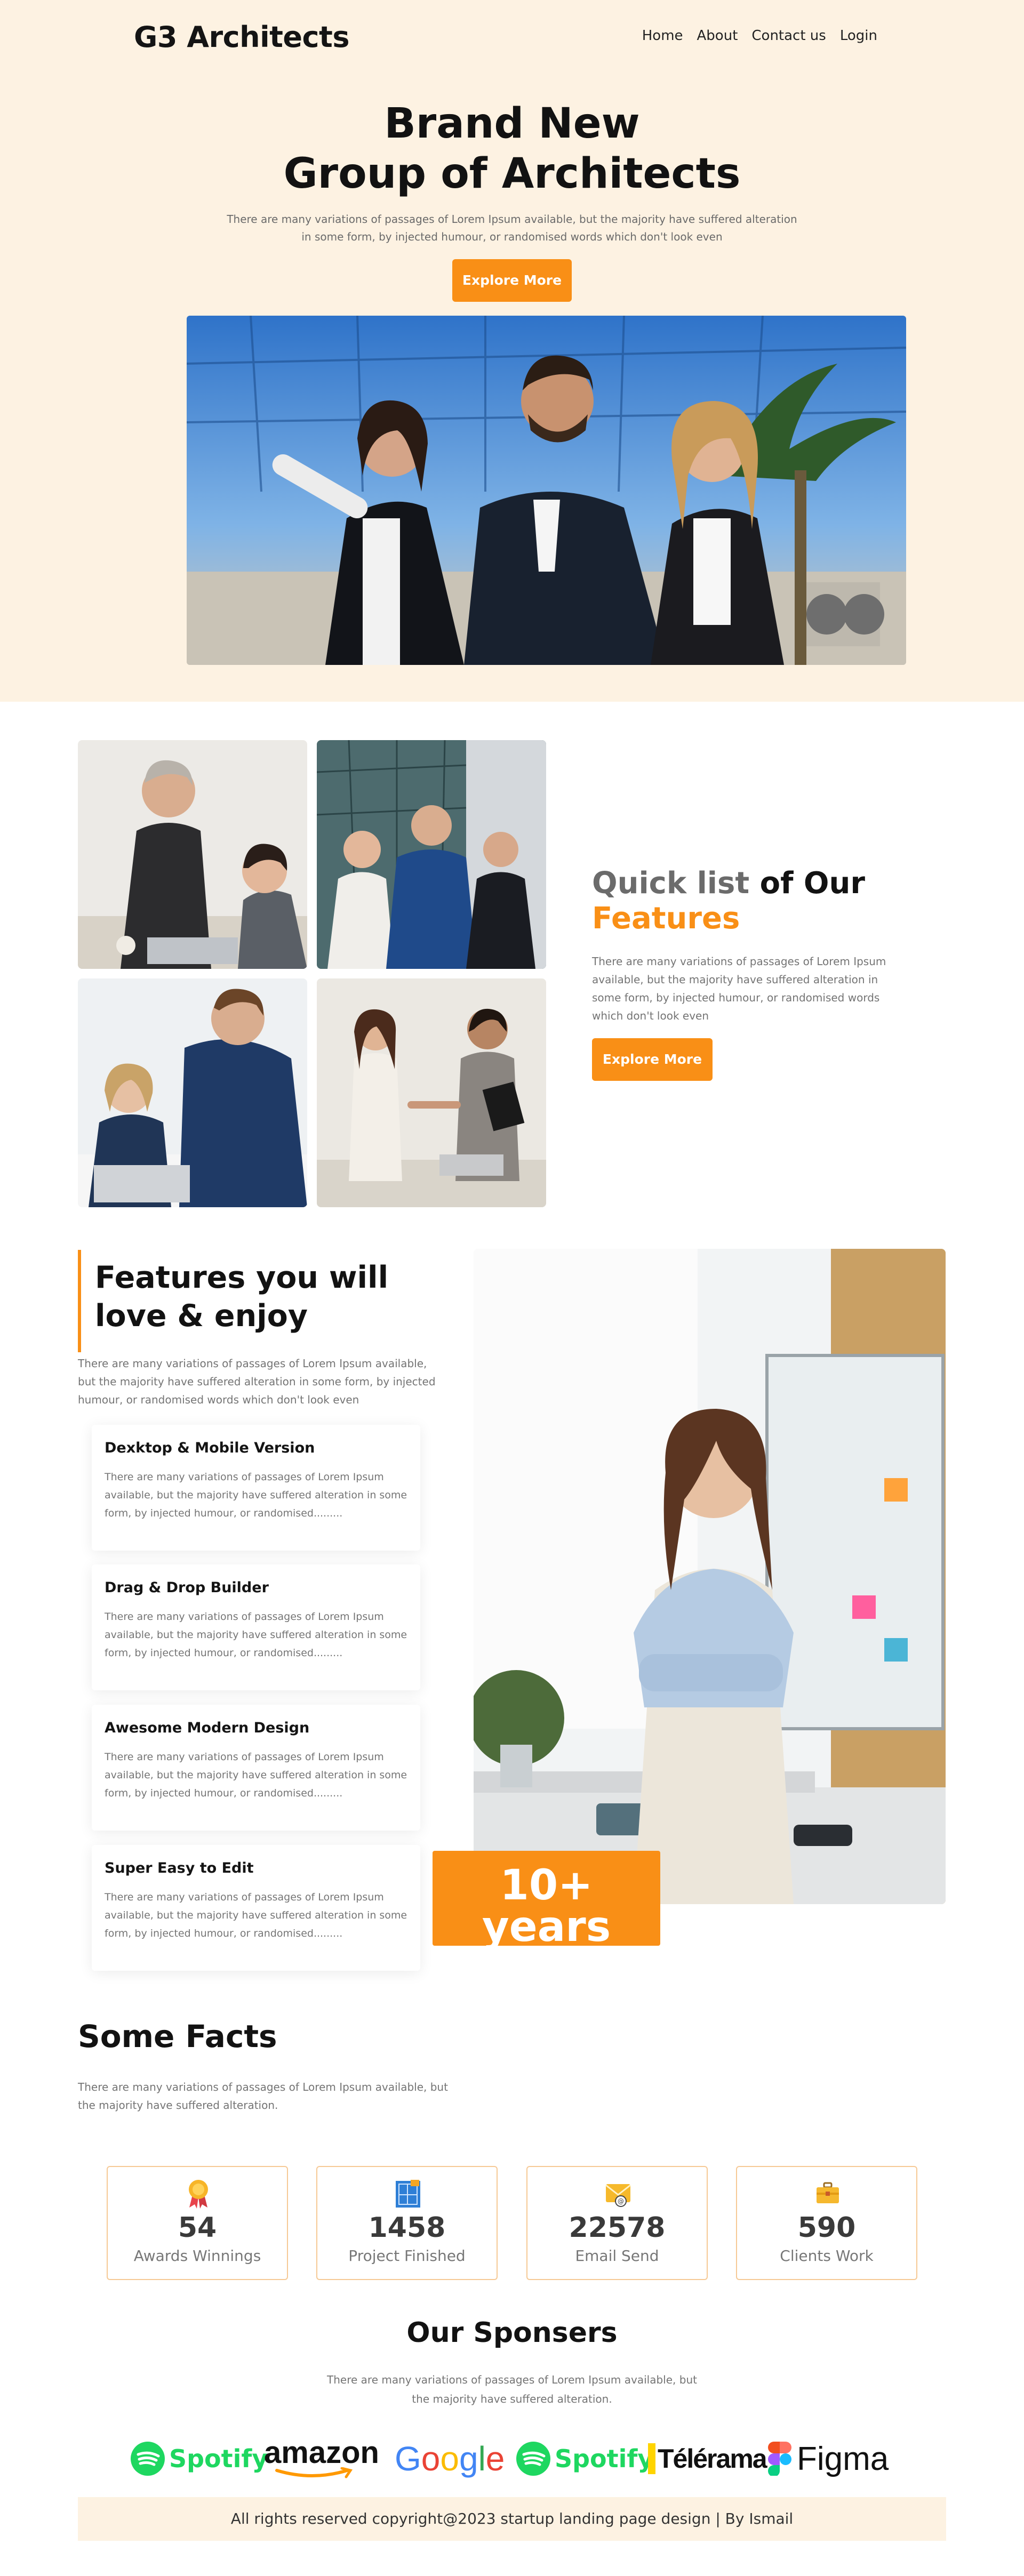 The height and width of the screenshot is (2576, 1024). I want to click on features-accent-bar, so click(79, 1301).